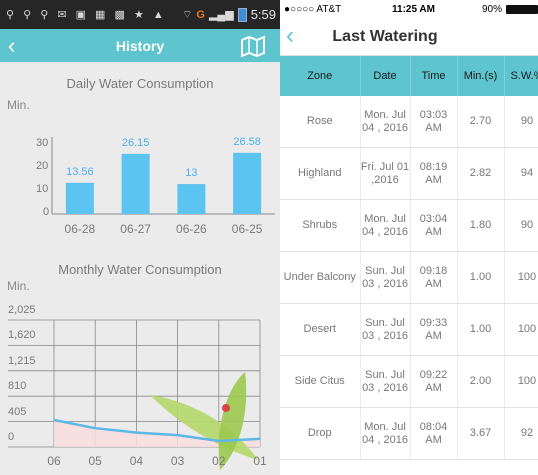 The height and width of the screenshot is (475, 538). I want to click on nav-title: Last Watering, so click(385, 36).